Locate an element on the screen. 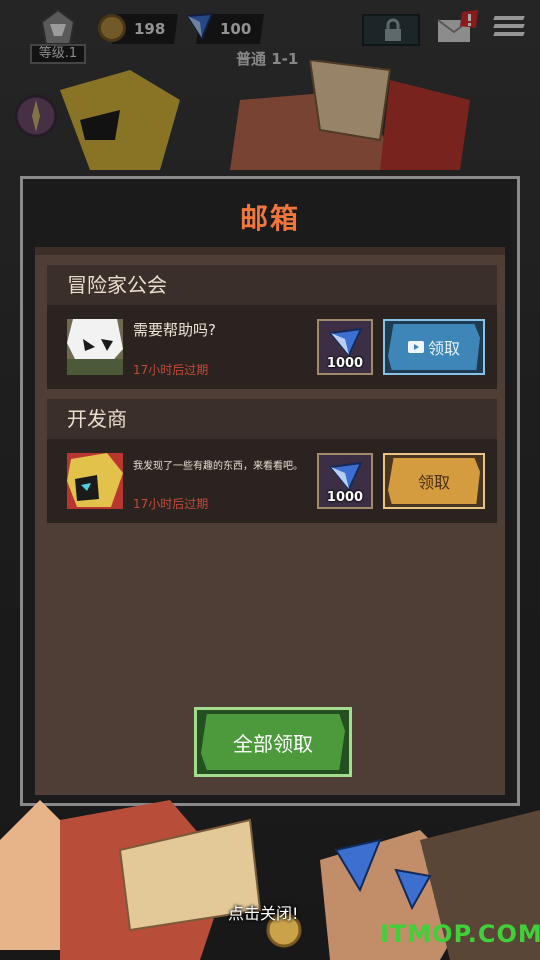 The width and height of the screenshot is (540, 960). claim-button-video: 领取 is located at coordinates (434, 347).